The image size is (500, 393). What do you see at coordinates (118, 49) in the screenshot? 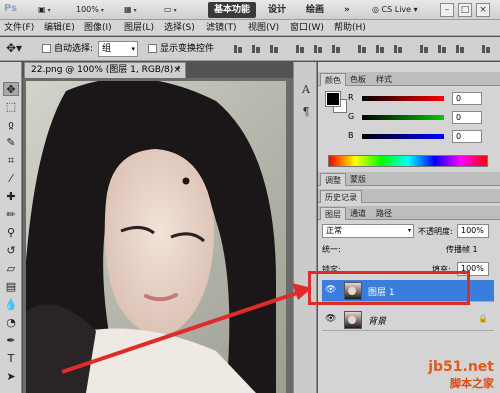
I see `auto-select-dropdown: 组 ▾` at bounding box center [118, 49].